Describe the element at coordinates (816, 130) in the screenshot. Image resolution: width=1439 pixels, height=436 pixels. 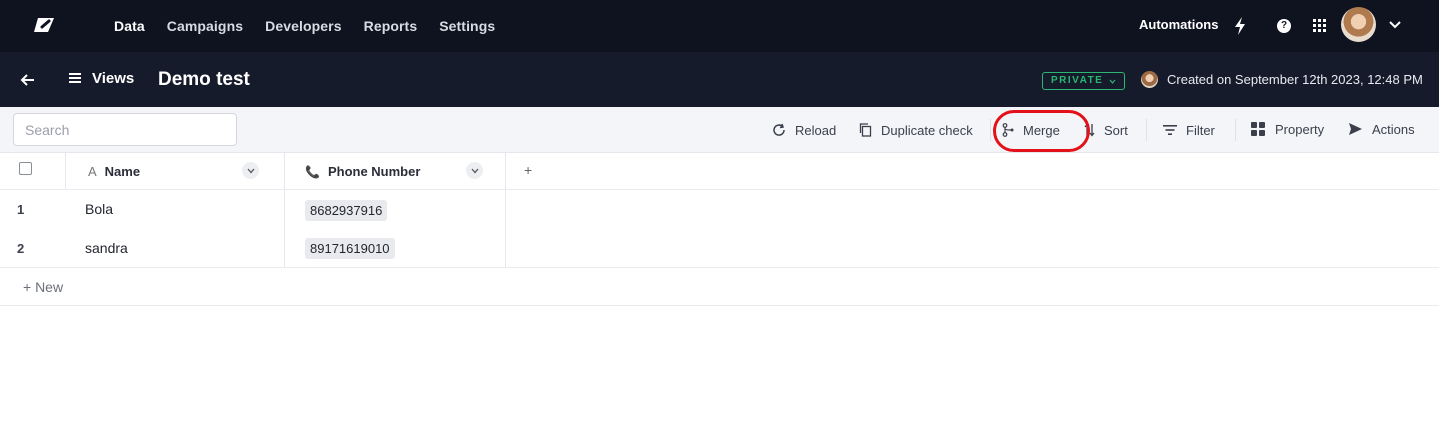
I see `reload-label: Reload` at that location.